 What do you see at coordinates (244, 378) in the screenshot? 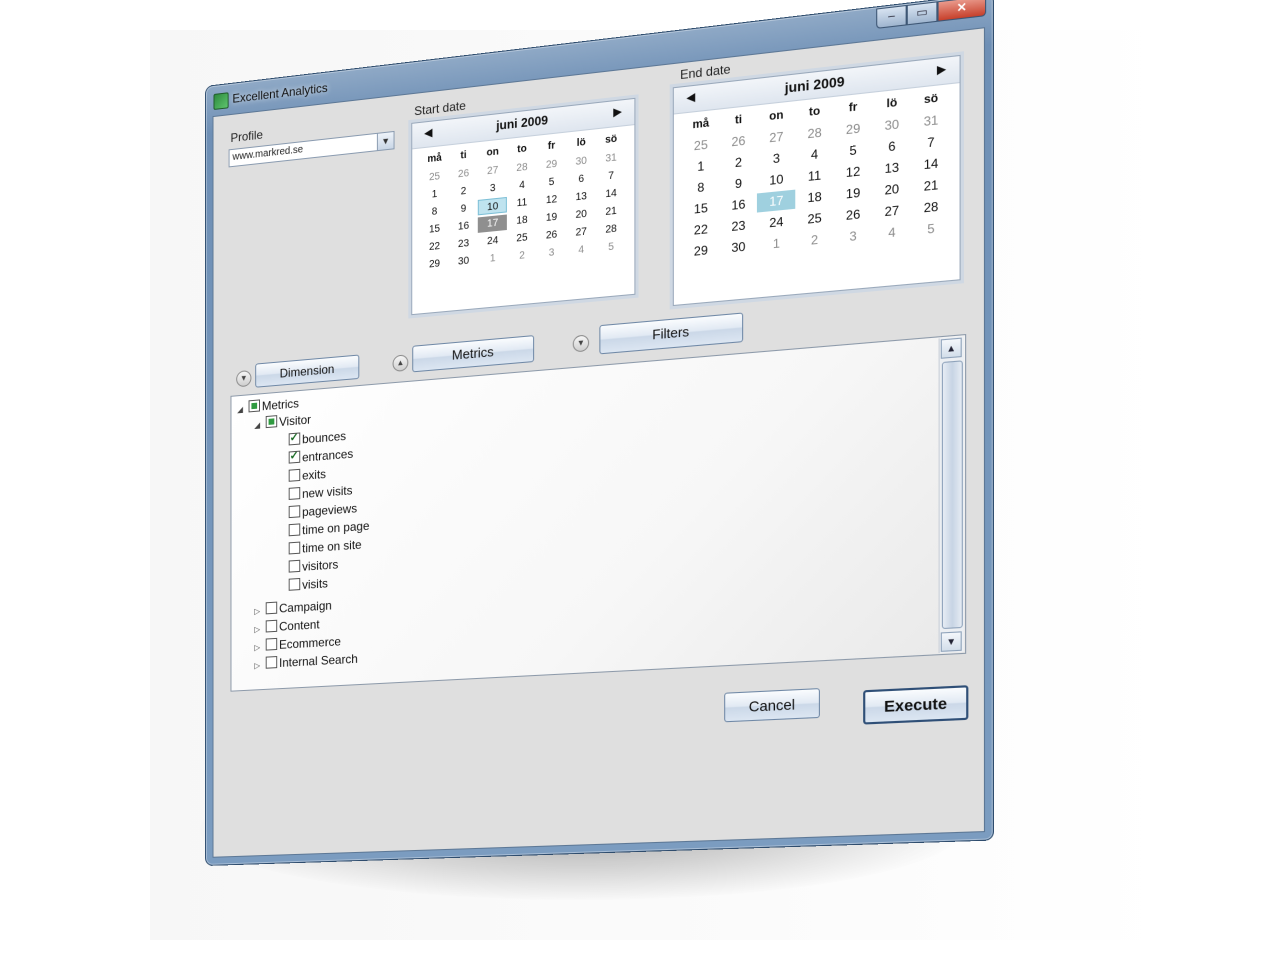
I see `expand-dimension-icon: ▼` at bounding box center [244, 378].